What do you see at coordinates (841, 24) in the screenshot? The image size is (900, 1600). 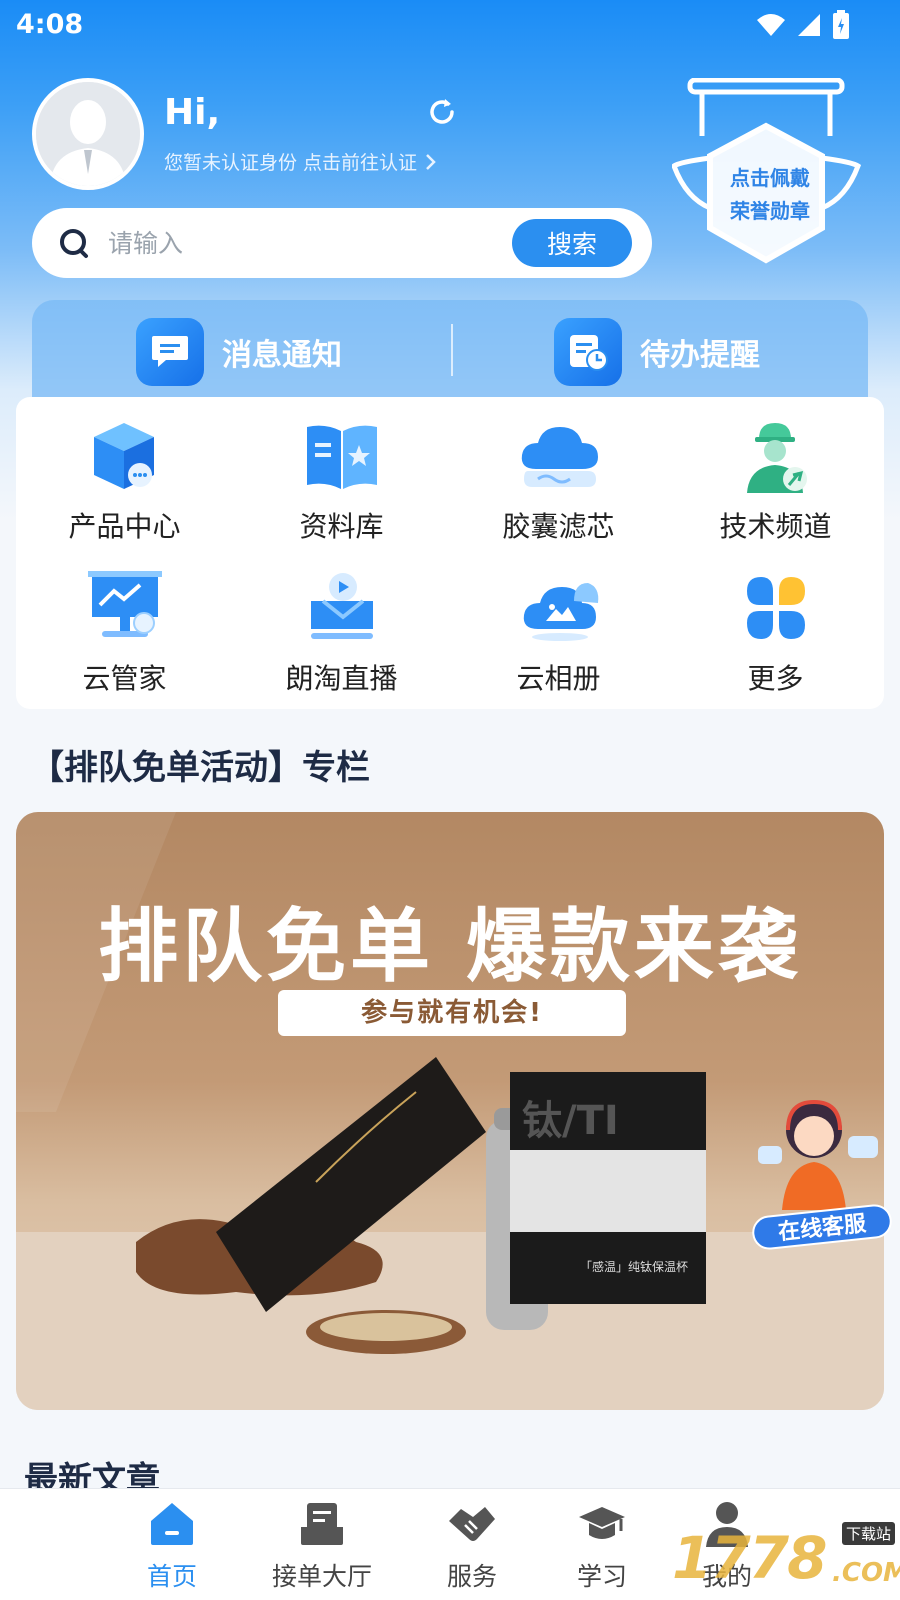 I see `battery-icon` at bounding box center [841, 24].